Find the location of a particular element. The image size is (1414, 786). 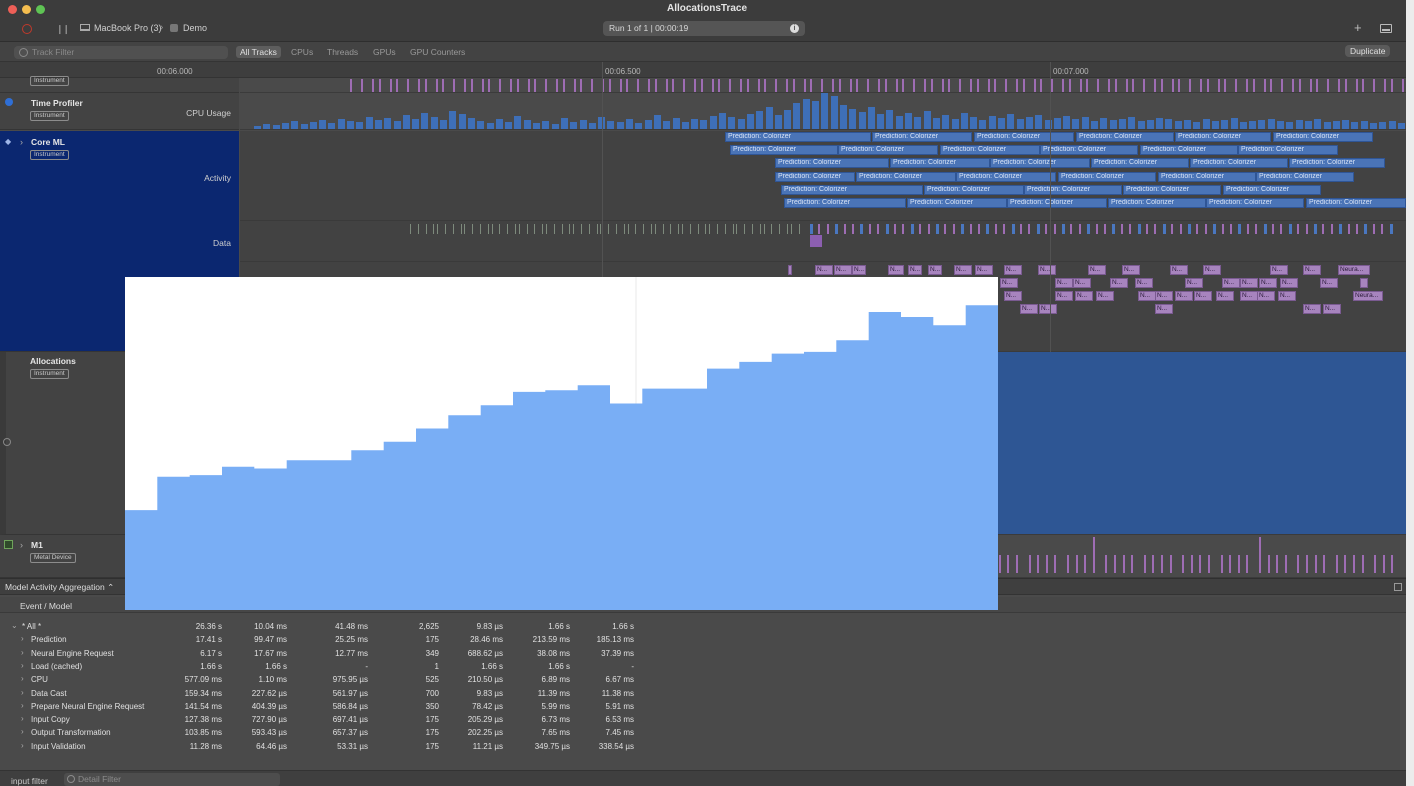

row-name: * All * is located at coordinates (32, 626).